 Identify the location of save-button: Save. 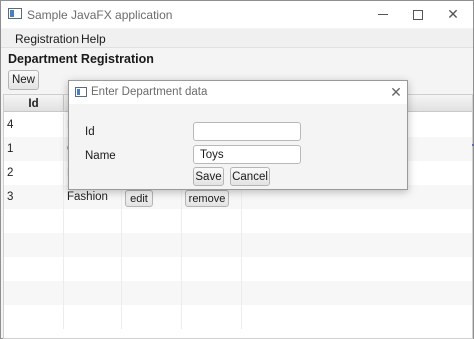
(208, 176).